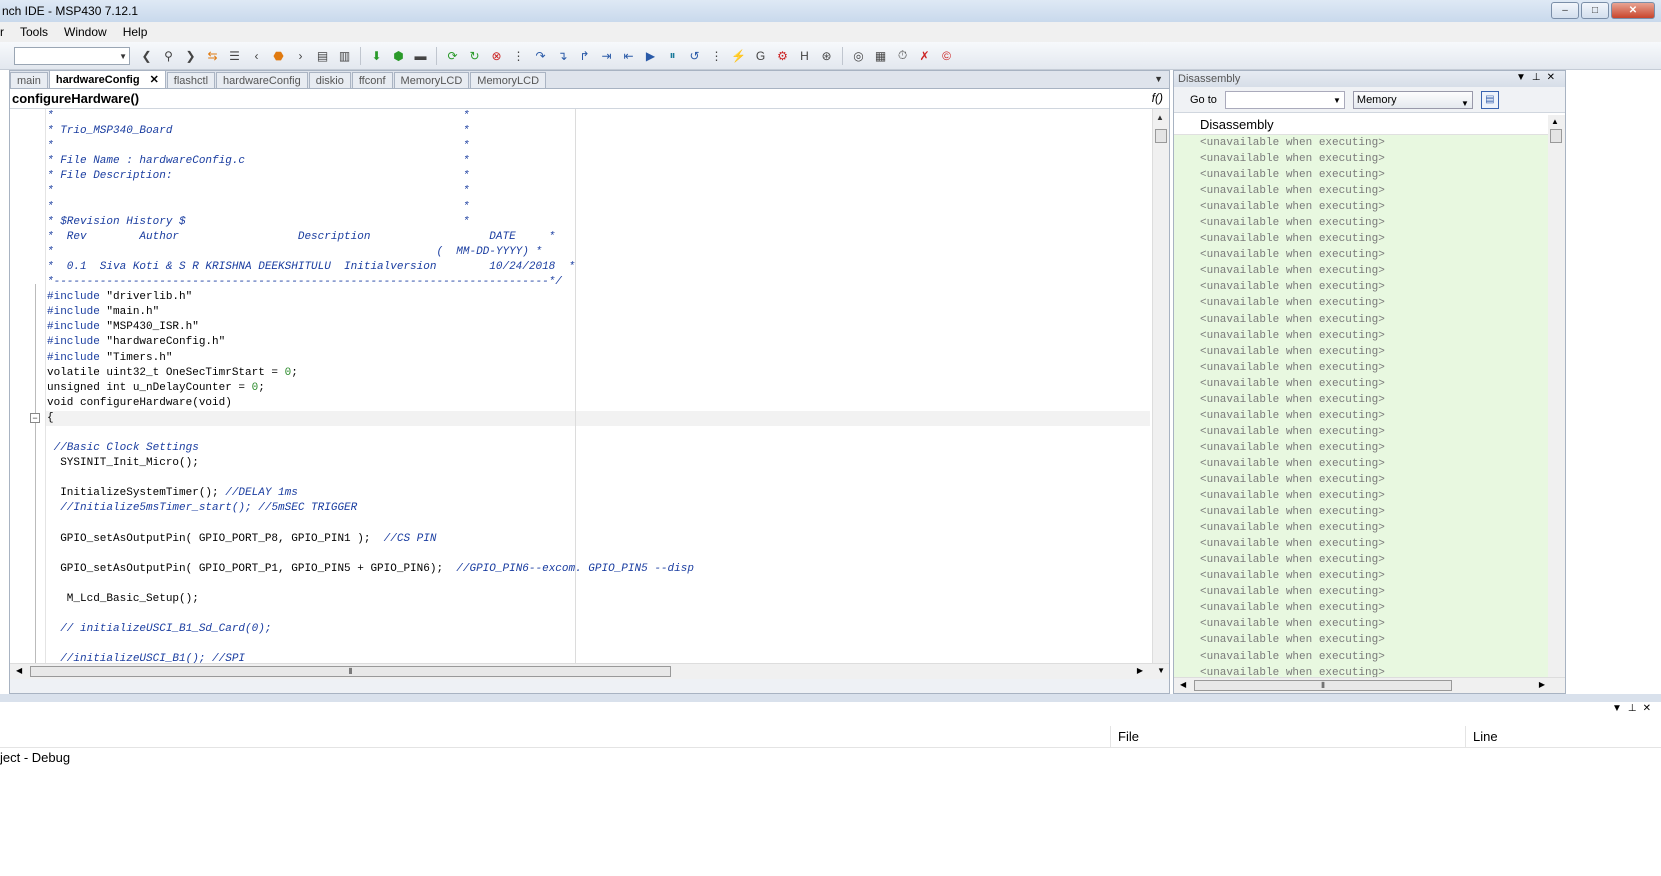 The height and width of the screenshot is (876, 1661). I want to click on tabs-dropdown-icon: ▼, so click(1158, 79).